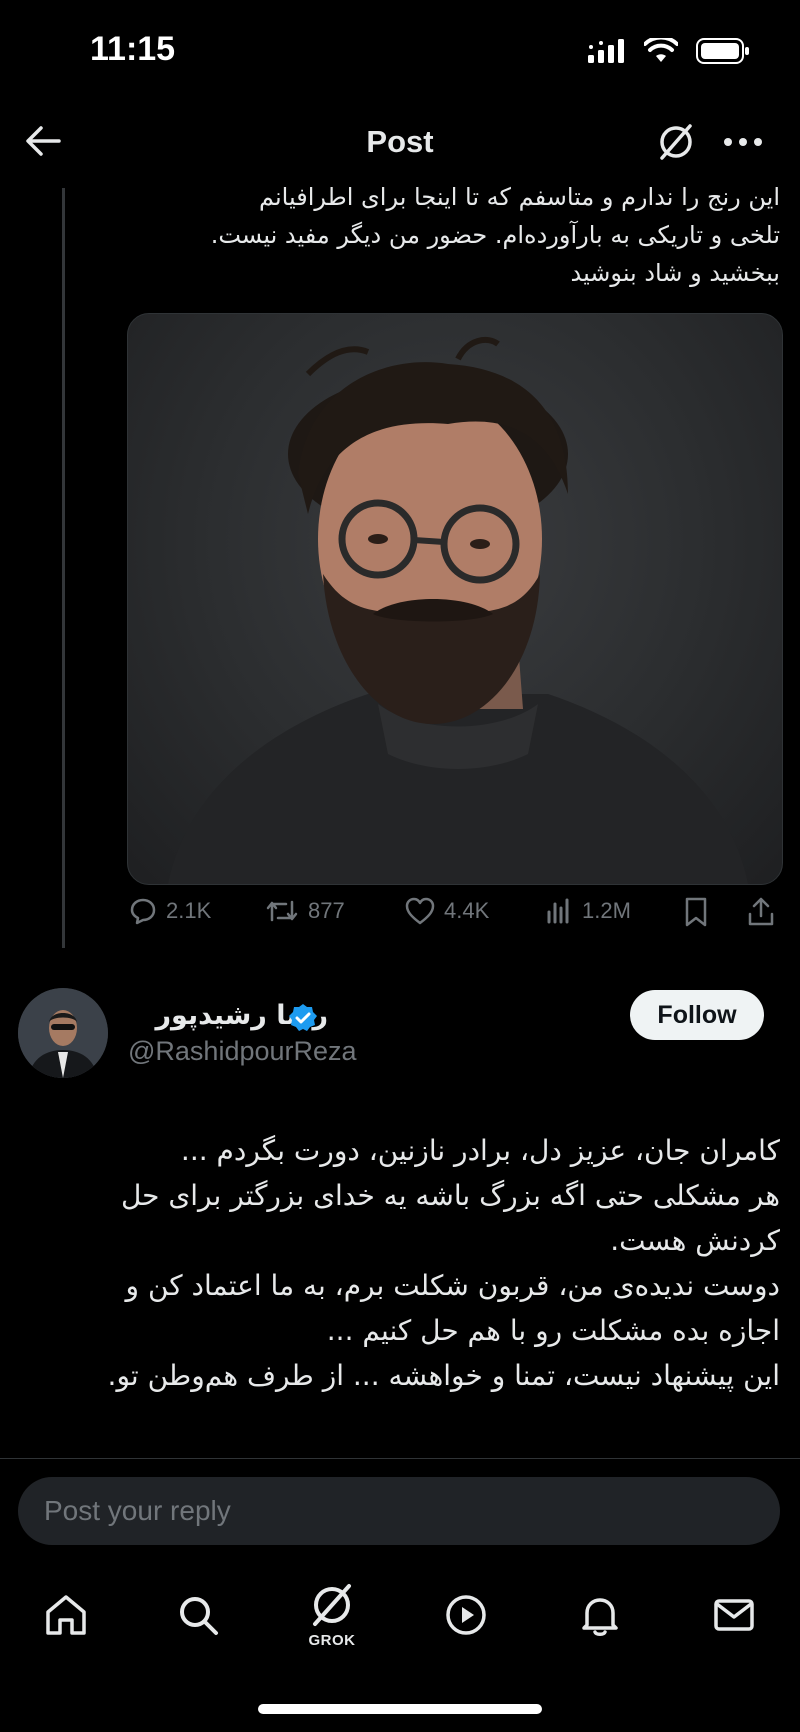  What do you see at coordinates (282, 911) in the screenshot?
I see `repost-icon` at bounding box center [282, 911].